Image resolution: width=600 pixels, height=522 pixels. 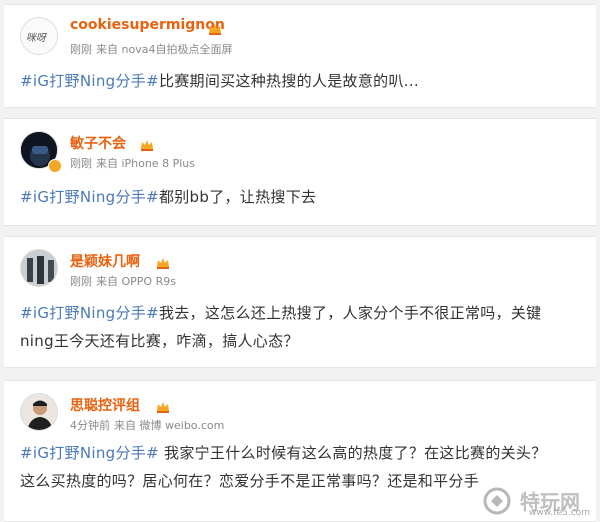 What do you see at coordinates (146, 163) in the screenshot?
I see `post-source: 来自 iPhone 8 Plus` at bounding box center [146, 163].